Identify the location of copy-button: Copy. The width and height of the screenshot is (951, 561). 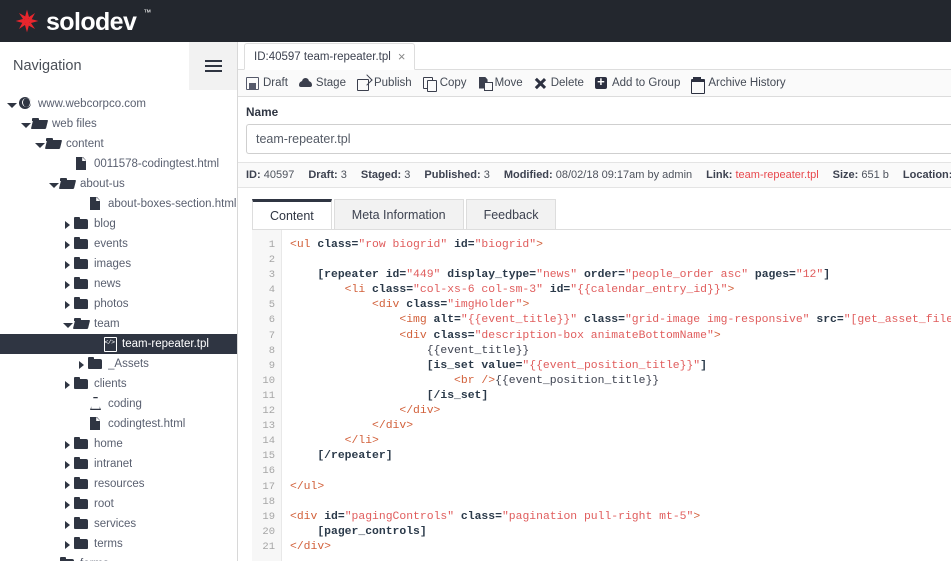
(444, 84).